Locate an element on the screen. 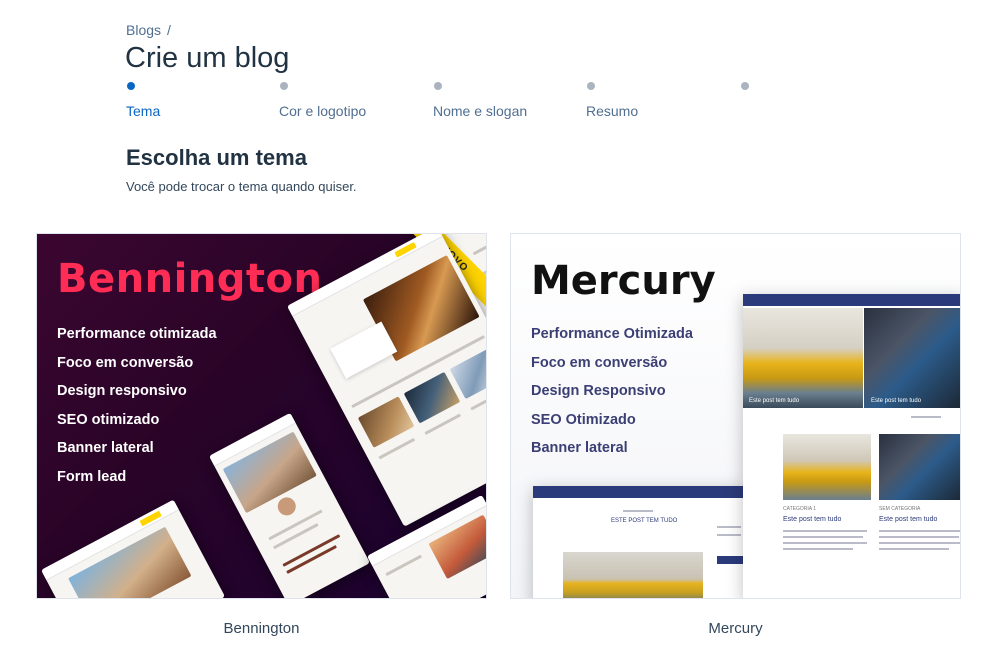 The image size is (999, 645). mock-category-1: CATEGORIA 1 is located at coordinates (799, 509).